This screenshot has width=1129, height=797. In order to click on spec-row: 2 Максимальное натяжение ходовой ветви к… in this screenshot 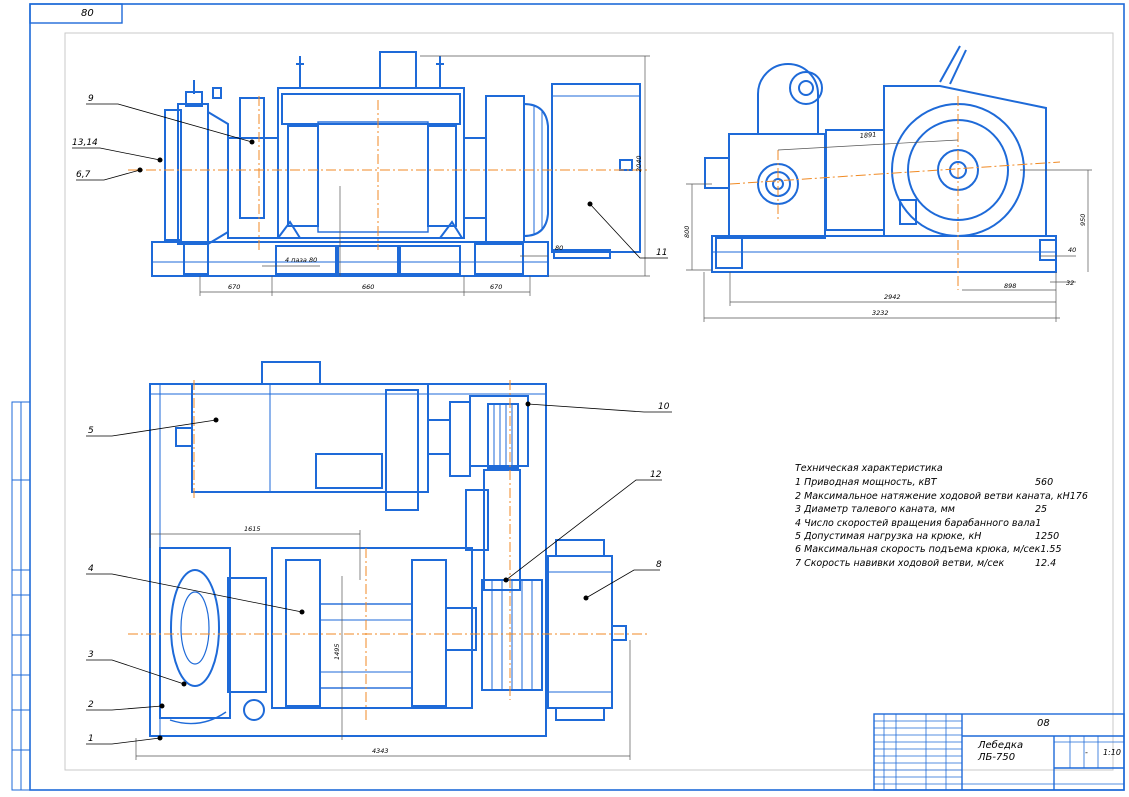, I will do `click(941, 496)`.